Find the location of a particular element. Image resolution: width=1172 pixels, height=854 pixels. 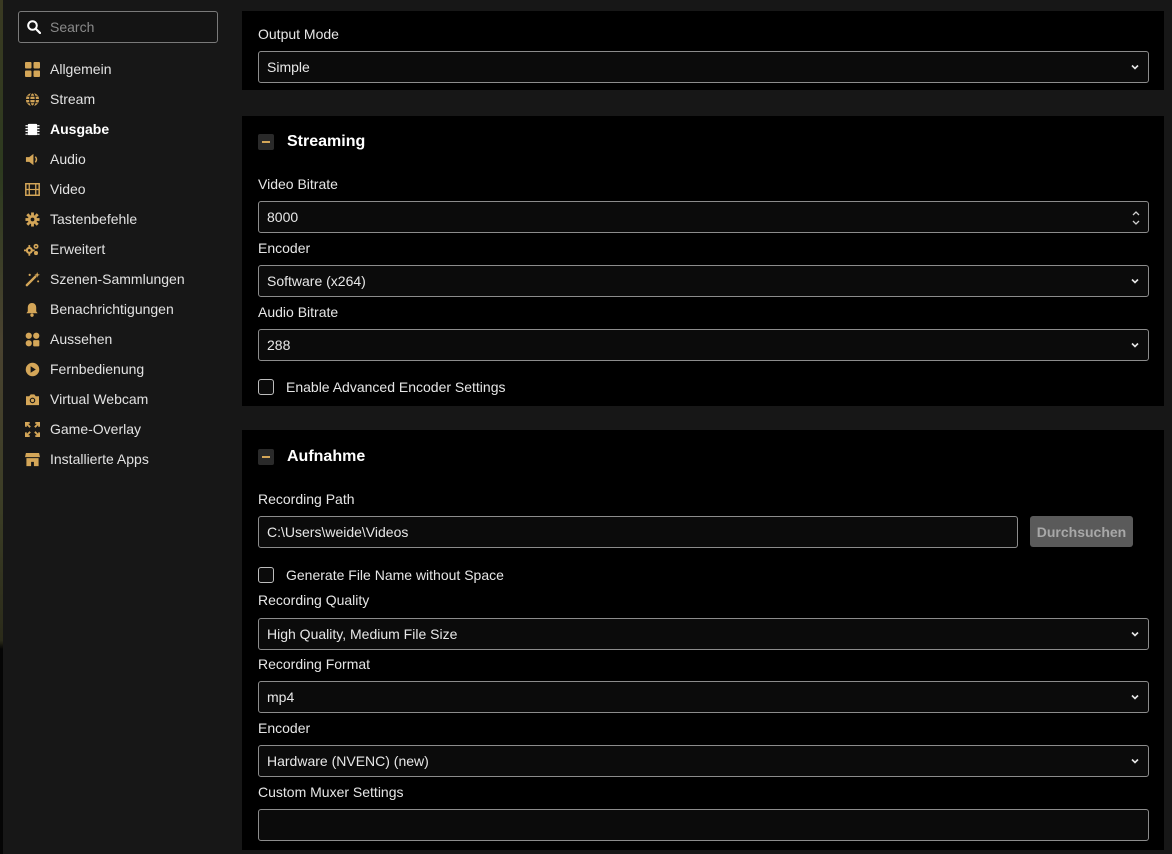

sidebar-item-label: Tastenbefehle is located at coordinates (94, 219).